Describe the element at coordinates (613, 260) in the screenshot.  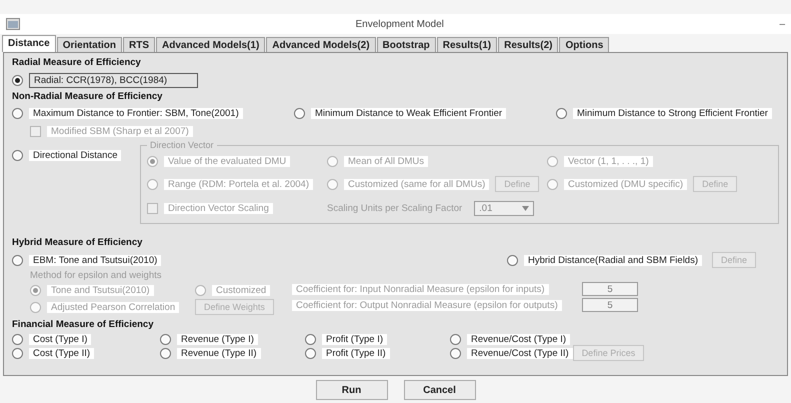
I see `option-label: Hybrid Distance(Radial and SBM Fields)` at that location.